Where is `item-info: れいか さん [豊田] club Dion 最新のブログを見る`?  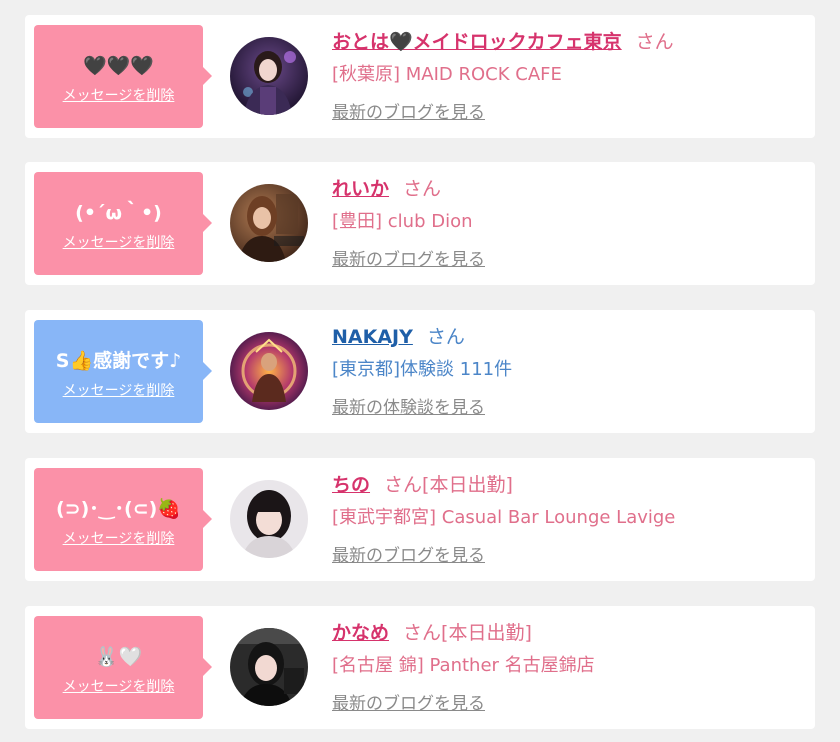 item-info: れいか さん [豊田] club Dion 最新のブログを見る is located at coordinates (567, 223).